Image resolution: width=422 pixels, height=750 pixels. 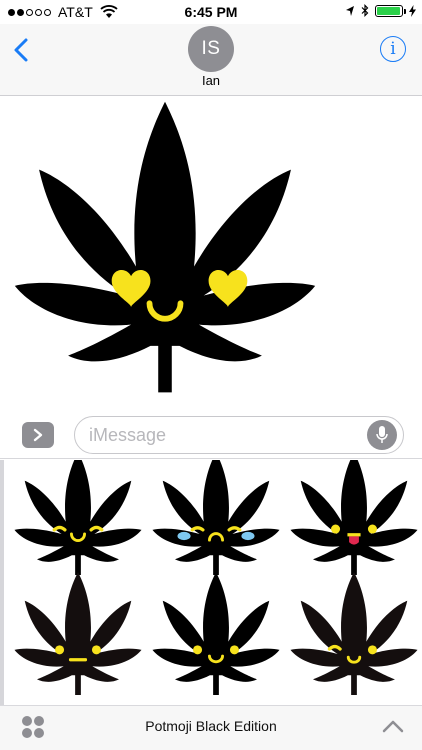 I want to click on imessage-placeholder: iMessage, so click(x=128, y=435).